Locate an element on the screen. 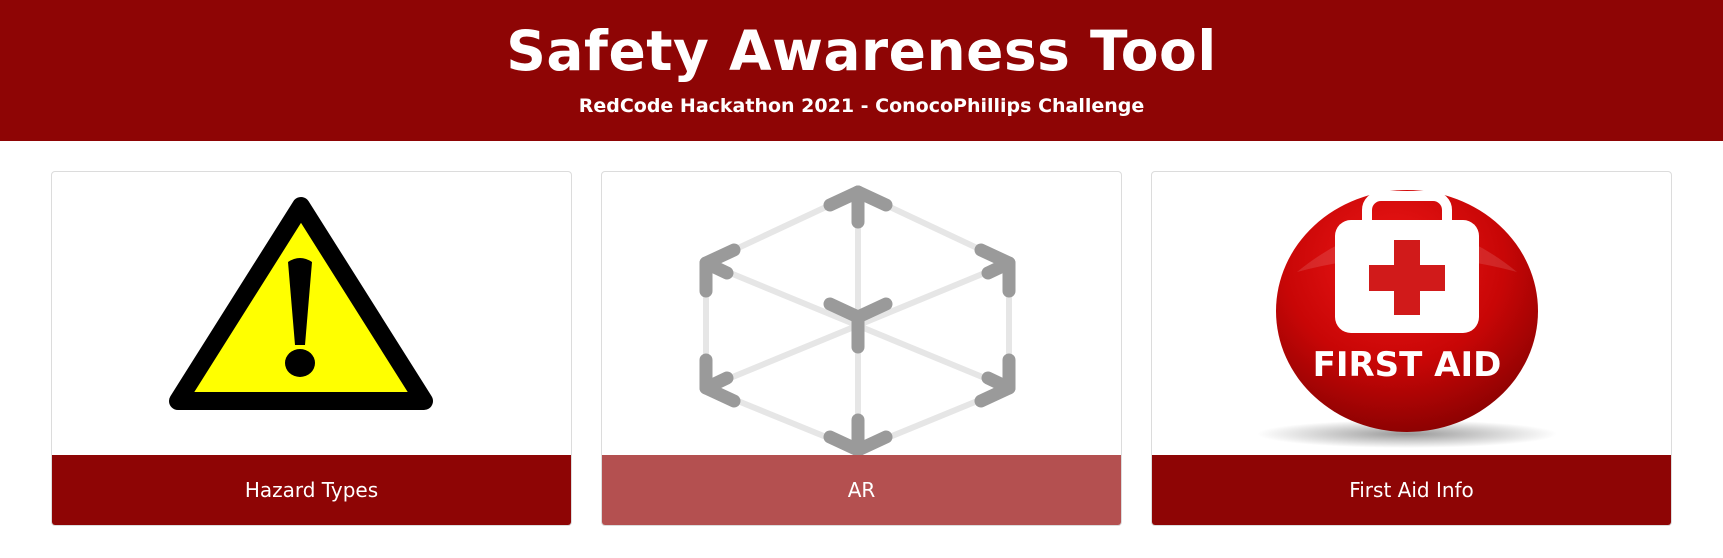 Image resolution: width=1723 pixels, height=558 pixels. page-title: Safety Awareness Tool is located at coordinates (861, 51).